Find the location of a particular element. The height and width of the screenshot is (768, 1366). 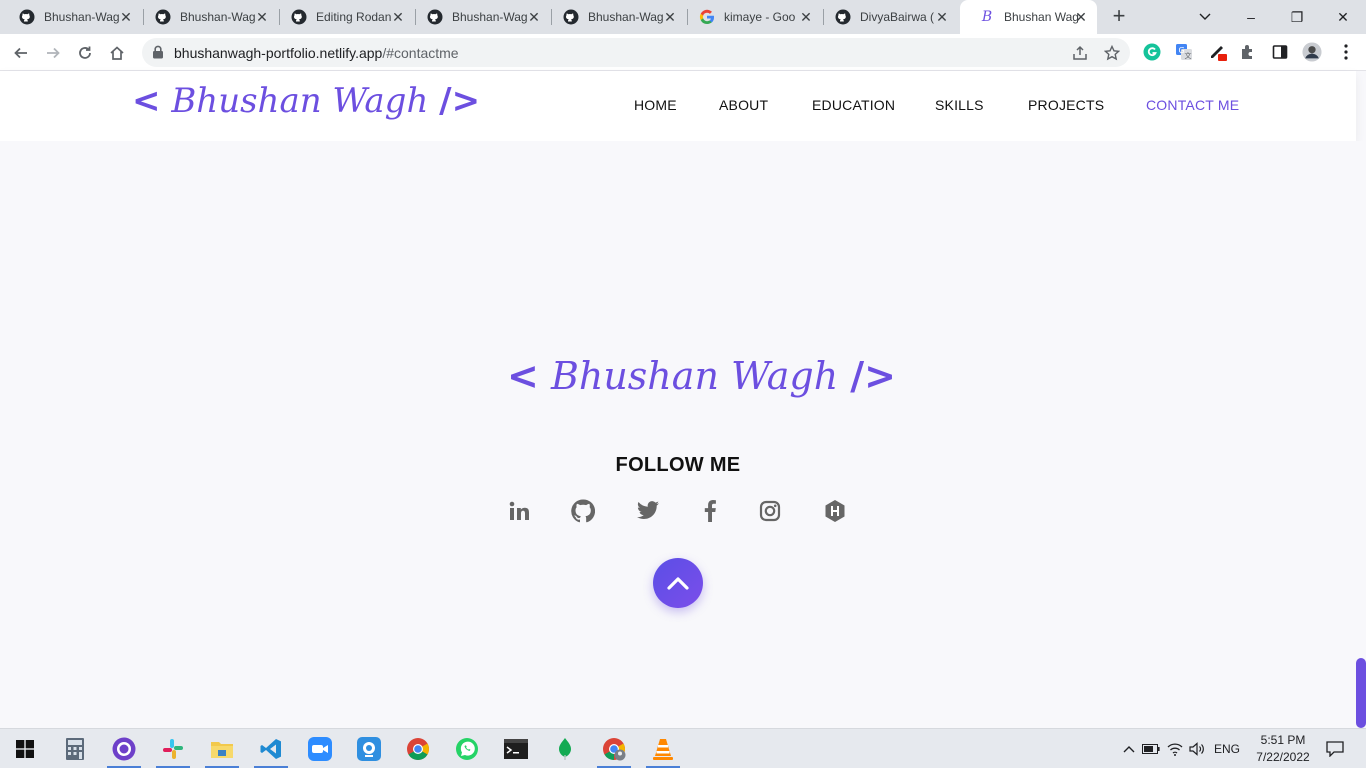

tab-title: Editing Rodan is located at coordinates (354, 17).